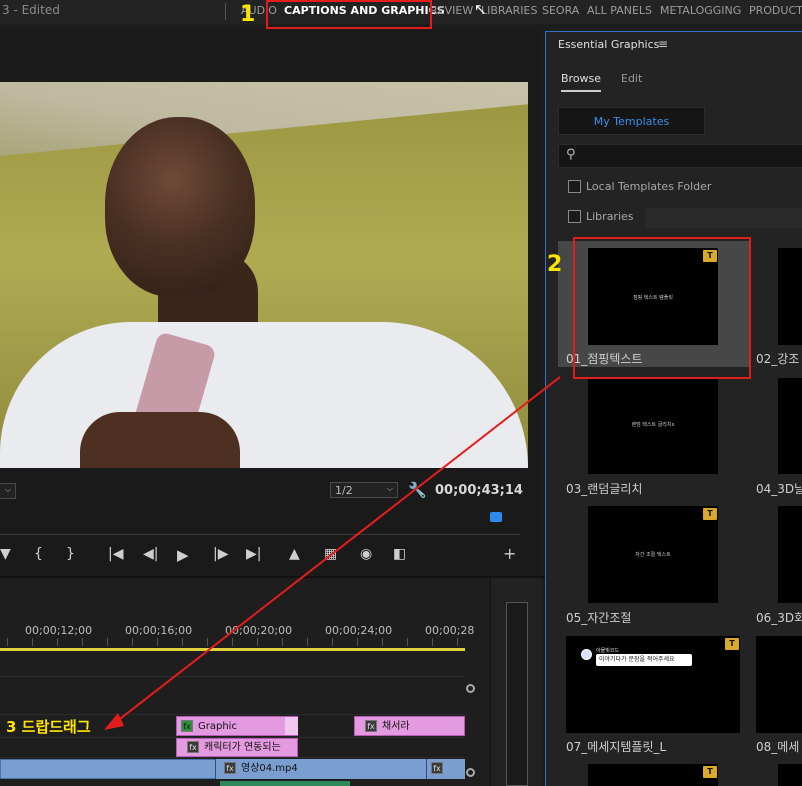  What do you see at coordinates (479, 490) in the screenshot?
I see `playhead-timecode: 00;00;43;14` at bounding box center [479, 490].